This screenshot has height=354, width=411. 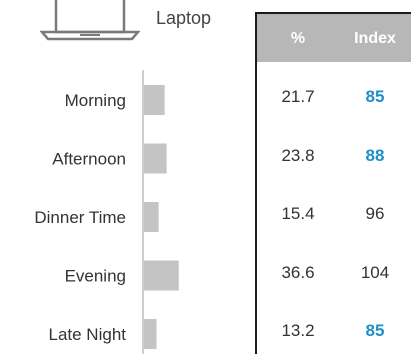 What do you see at coordinates (298, 272) in the screenshot?
I see `percent-cell: 36.6` at bounding box center [298, 272].